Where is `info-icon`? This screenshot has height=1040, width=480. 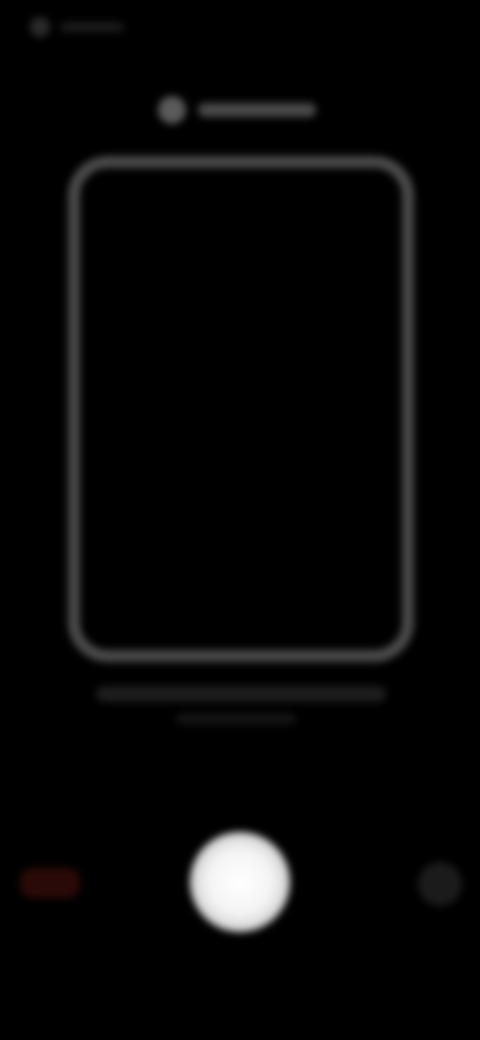 info-icon is located at coordinates (172, 110).